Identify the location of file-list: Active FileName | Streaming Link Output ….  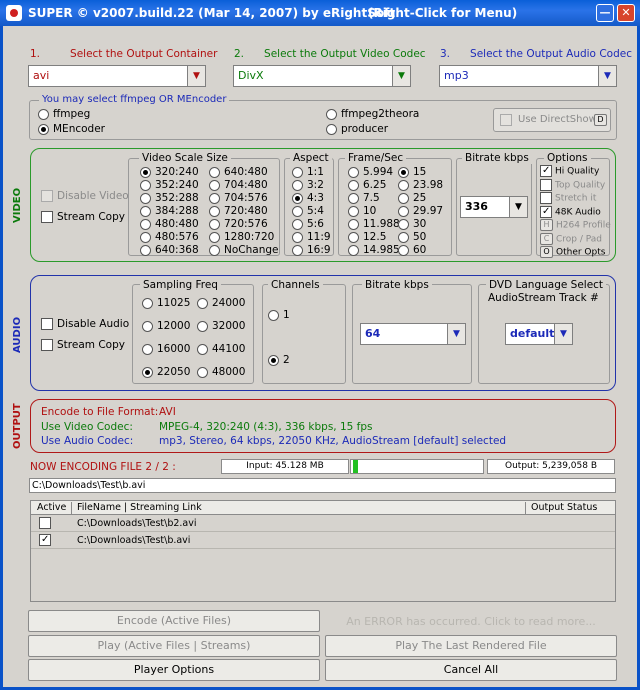
(323, 551).